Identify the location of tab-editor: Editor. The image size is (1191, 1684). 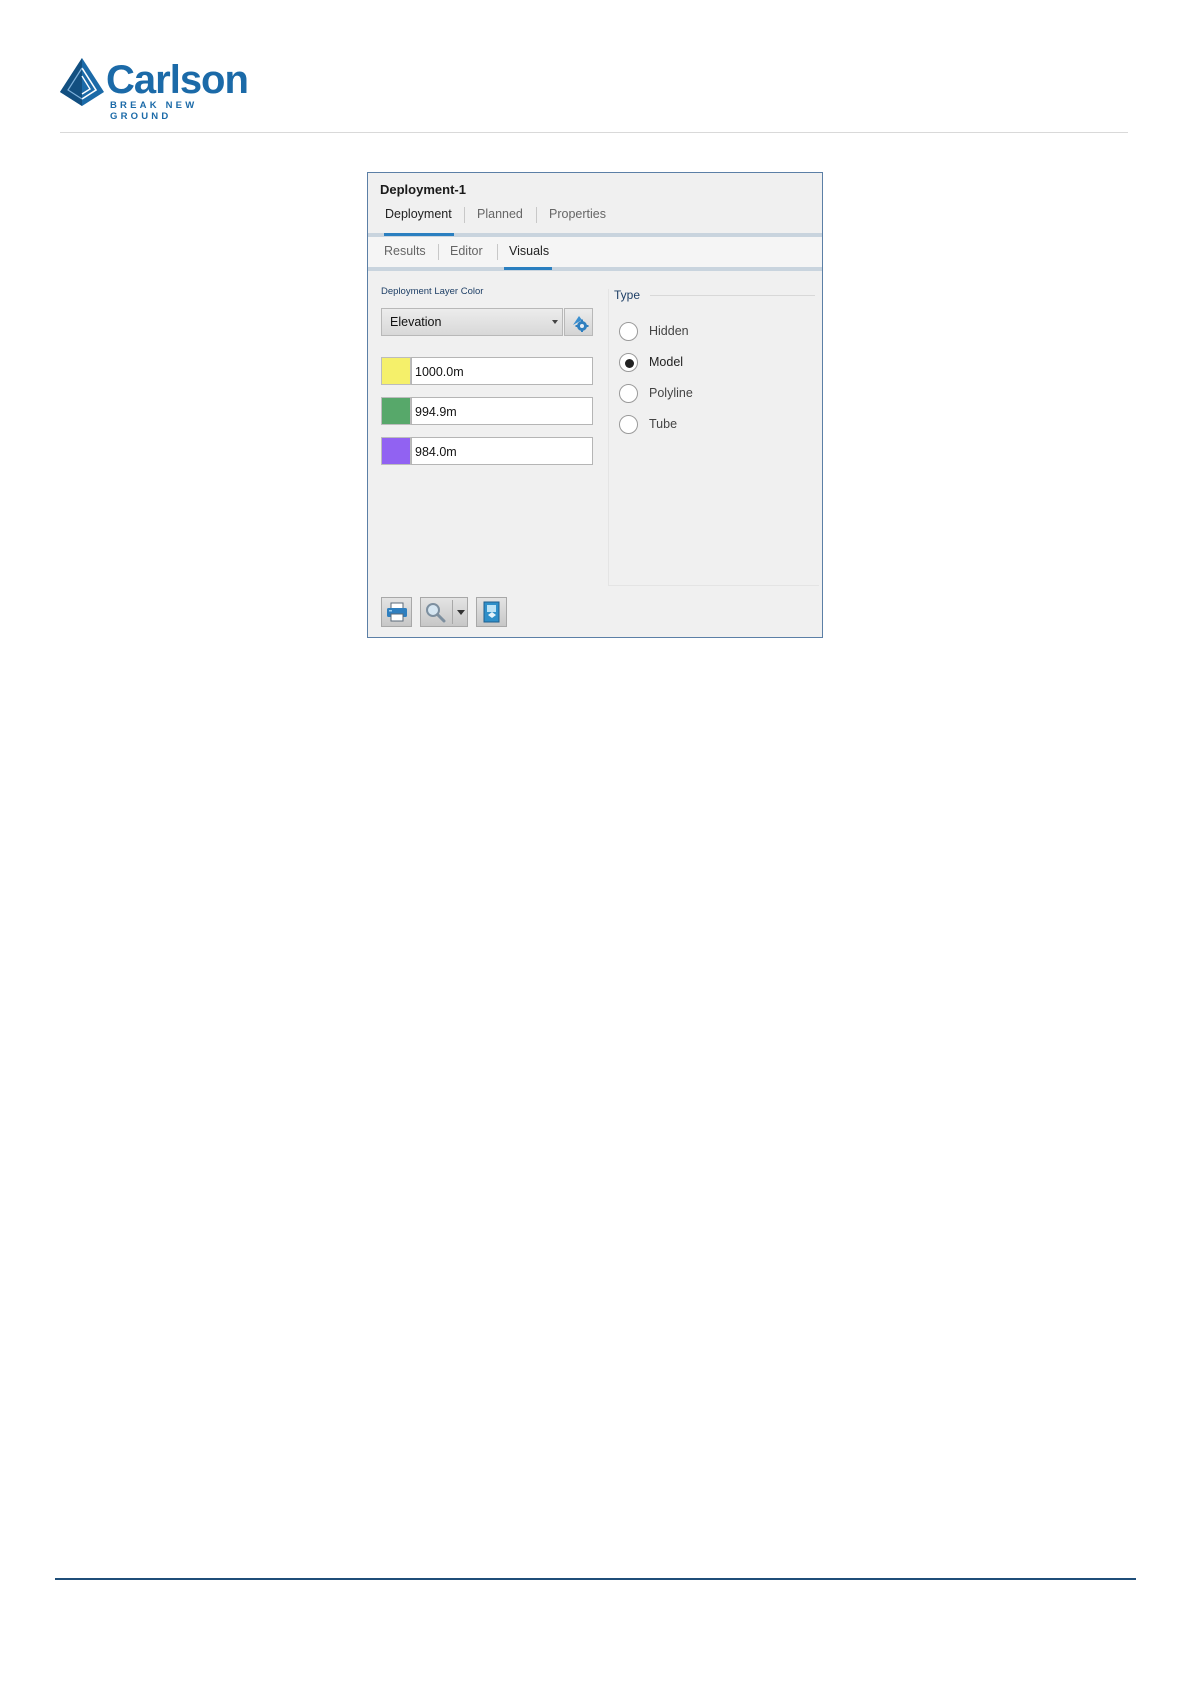
(466, 251).